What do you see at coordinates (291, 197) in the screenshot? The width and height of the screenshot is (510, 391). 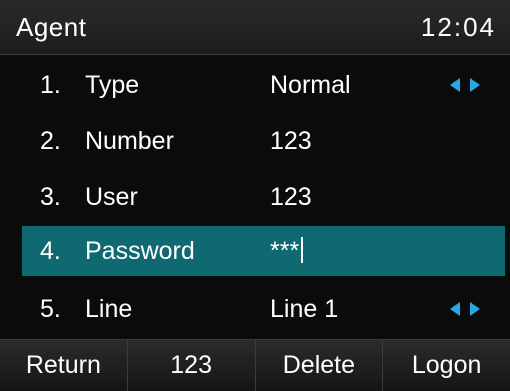 I see `user-field: 123` at bounding box center [291, 197].